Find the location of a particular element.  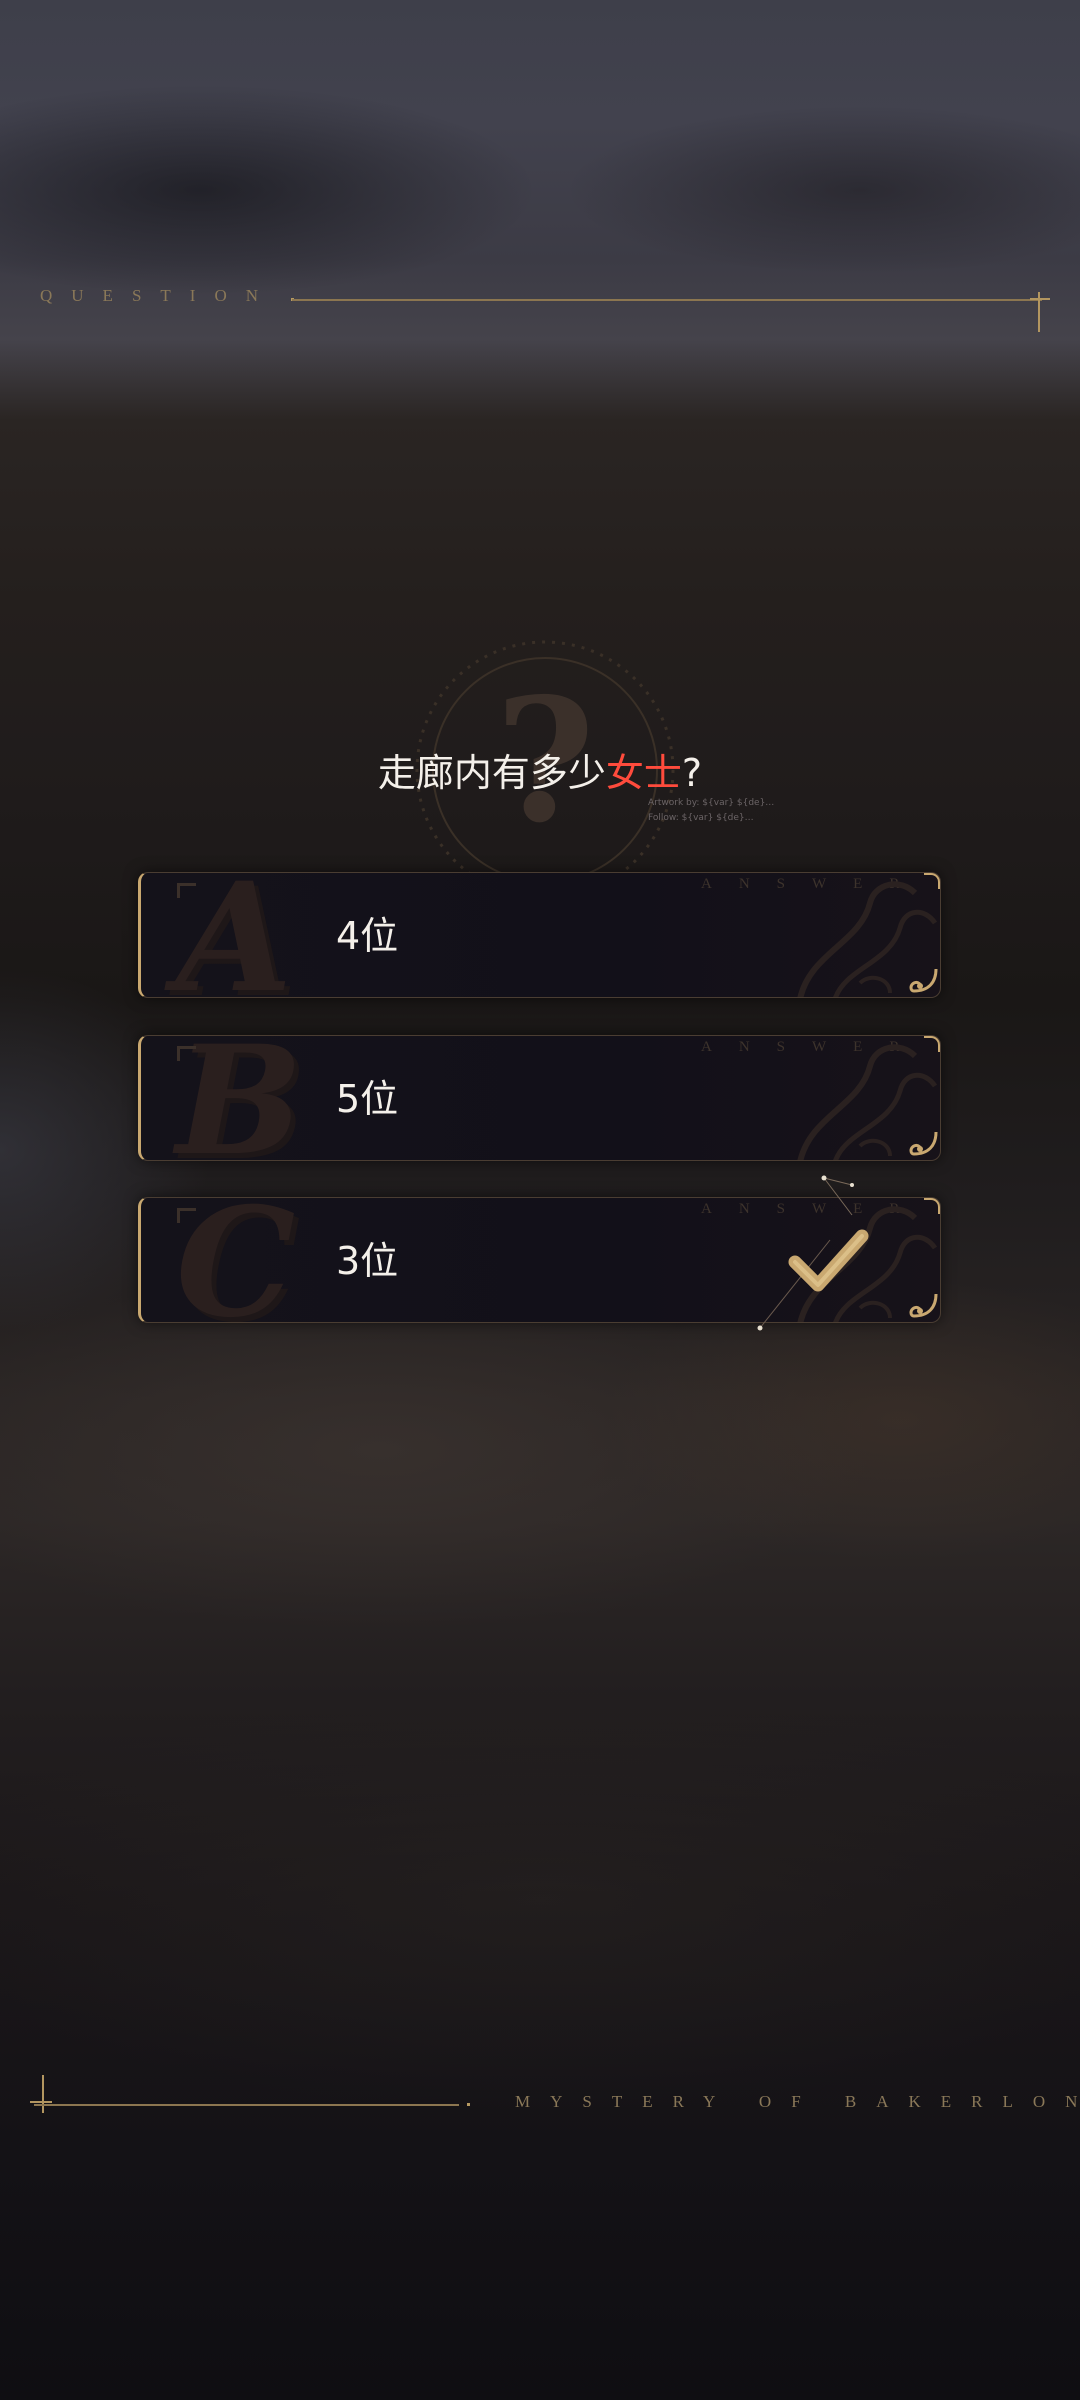

check-mark-icon is located at coordinates (813, 1253).